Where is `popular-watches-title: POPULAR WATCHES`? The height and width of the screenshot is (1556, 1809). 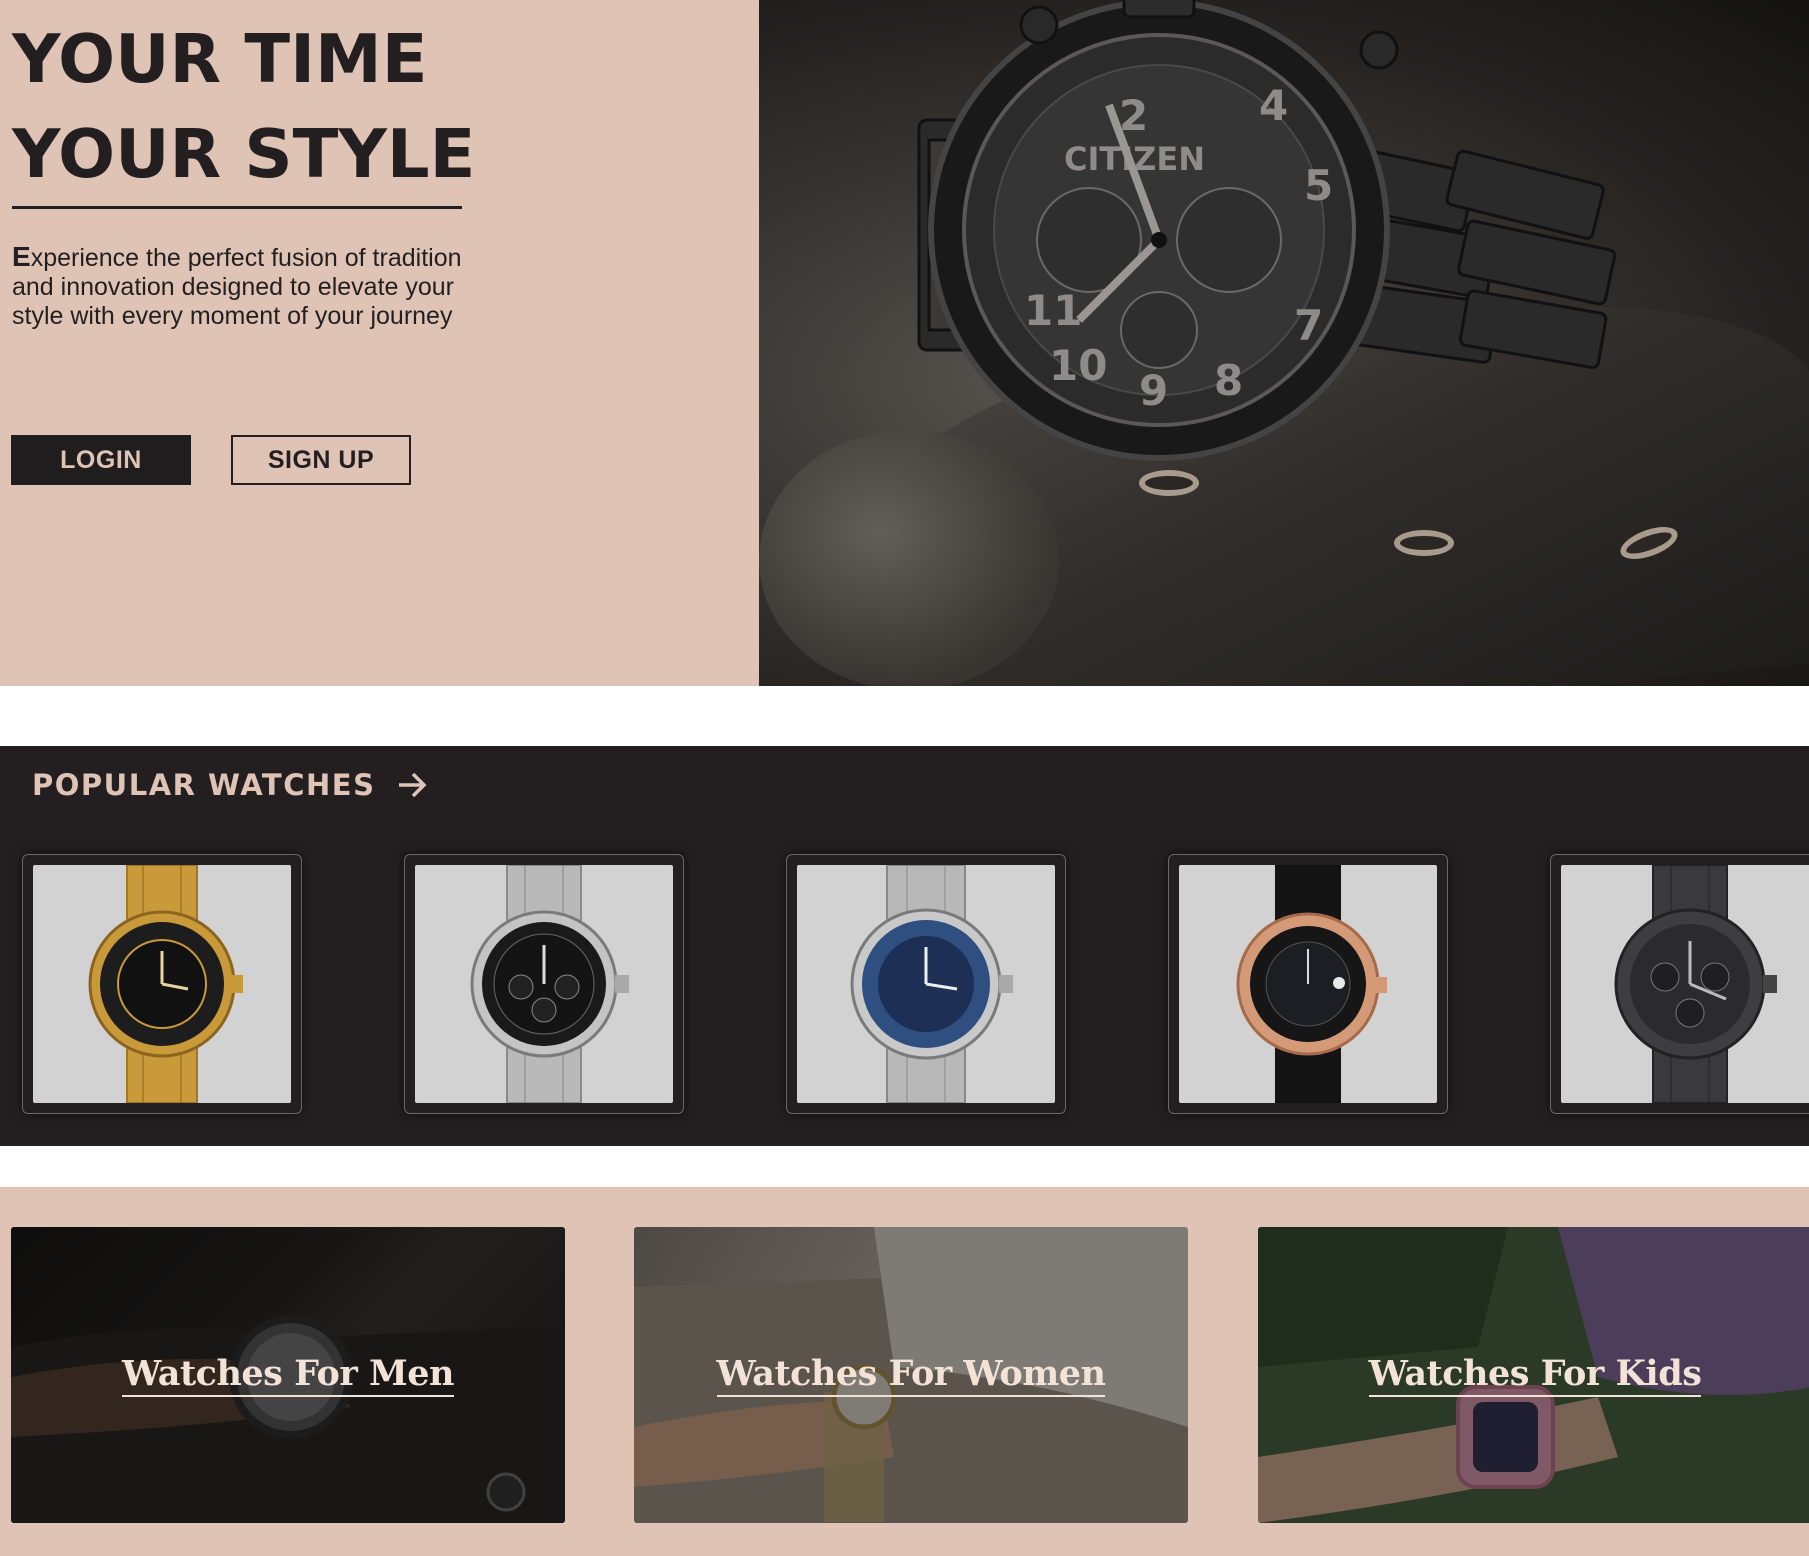
popular-watches-title: POPULAR WATCHES is located at coordinates (204, 785).